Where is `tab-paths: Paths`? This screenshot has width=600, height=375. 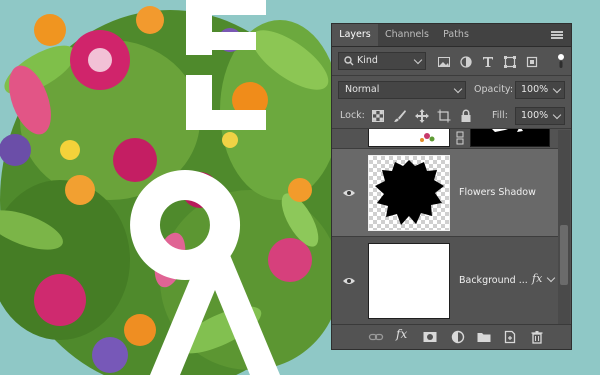
tab-paths: Paths is located at coordinates (456, 35).